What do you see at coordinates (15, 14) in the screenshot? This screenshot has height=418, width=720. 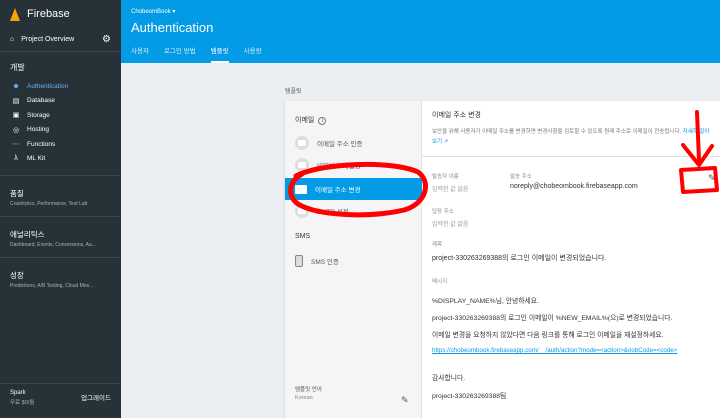 I see `firebase-logo-icon` at bounding box center [15, 14].